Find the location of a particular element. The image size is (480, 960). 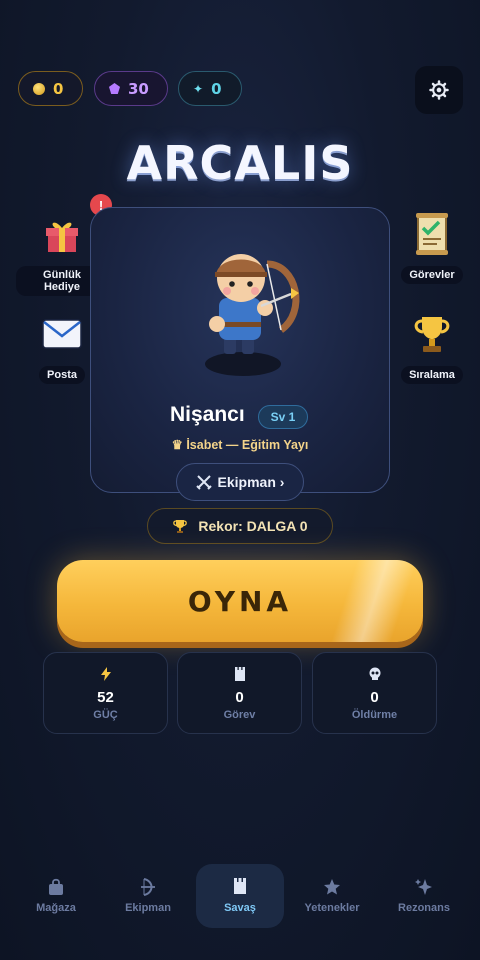

play-button: OYNA is located at coordinates (240, 601).